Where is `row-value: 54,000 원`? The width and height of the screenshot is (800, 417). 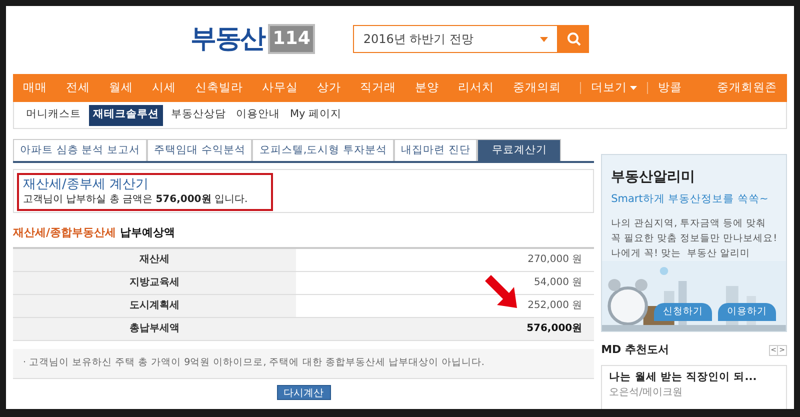 row-value: 54,000 원 is located at coordinates (558, 283).